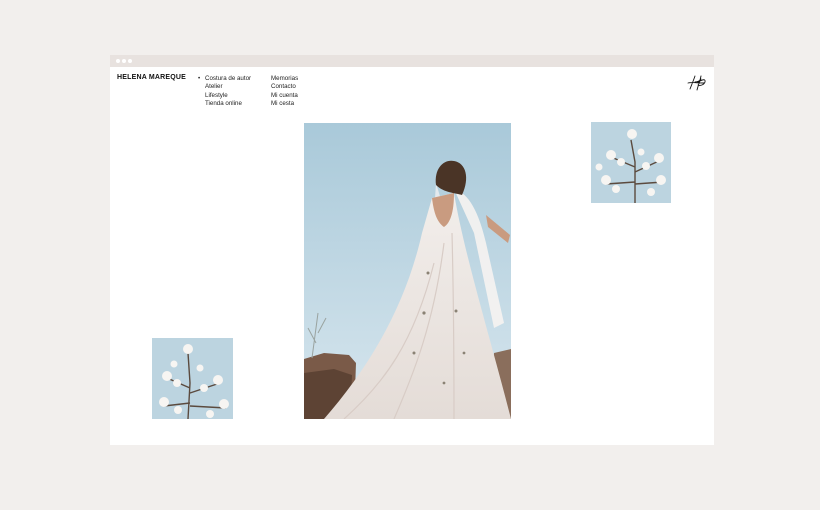  I want to click on site-brand: HELENA MAREQUE, so click(151, 77).